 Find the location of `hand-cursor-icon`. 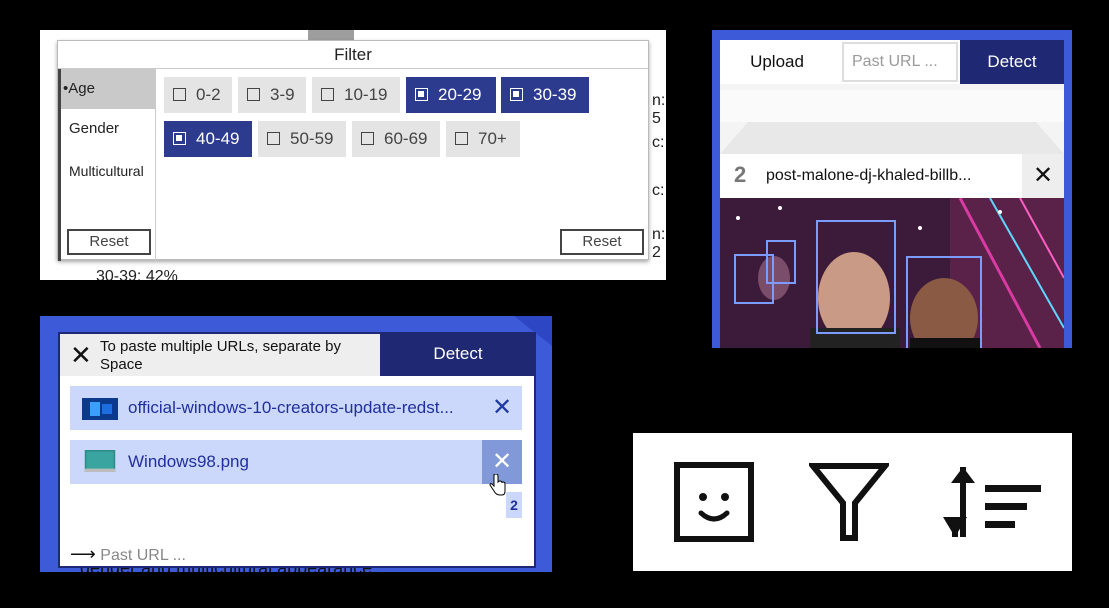

hand-cursor-icon is located at coordinates (497, 485).